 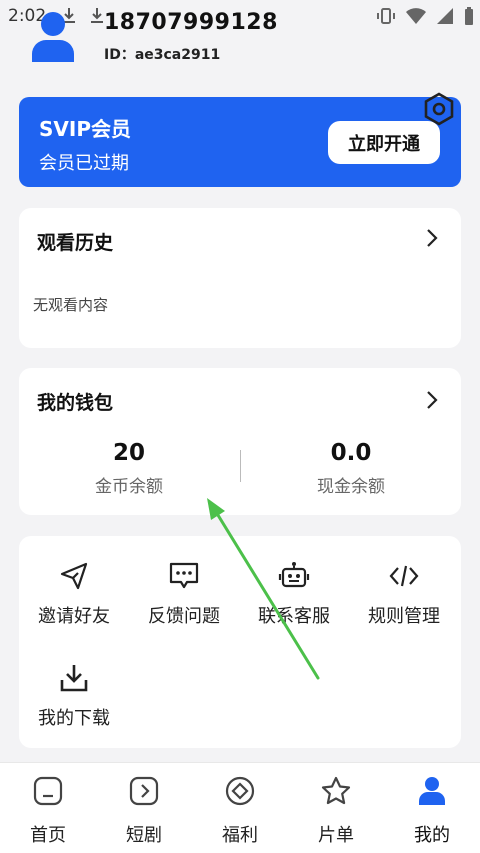 I want to click on home-icon, so click(x=48, y=791).